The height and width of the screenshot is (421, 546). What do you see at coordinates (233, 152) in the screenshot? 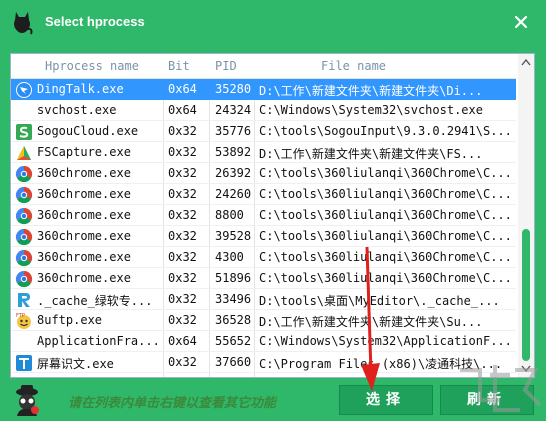
I see `pid-cell: 53892` at bounding box center [233, 152].